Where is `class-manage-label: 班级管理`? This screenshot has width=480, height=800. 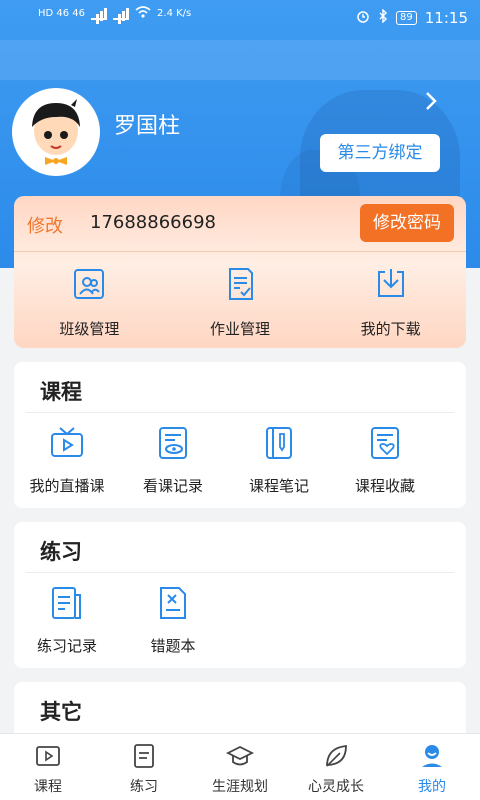 class-manage-label: 班级管理 is located at coordinates (89, 329).